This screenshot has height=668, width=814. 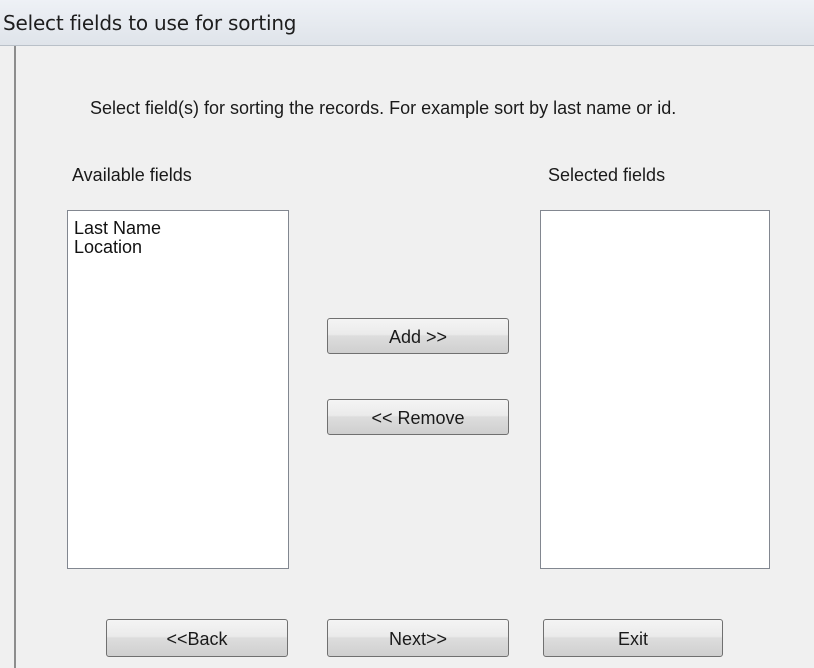 I want to click on list-item: Location, so click(x=178, y=247).